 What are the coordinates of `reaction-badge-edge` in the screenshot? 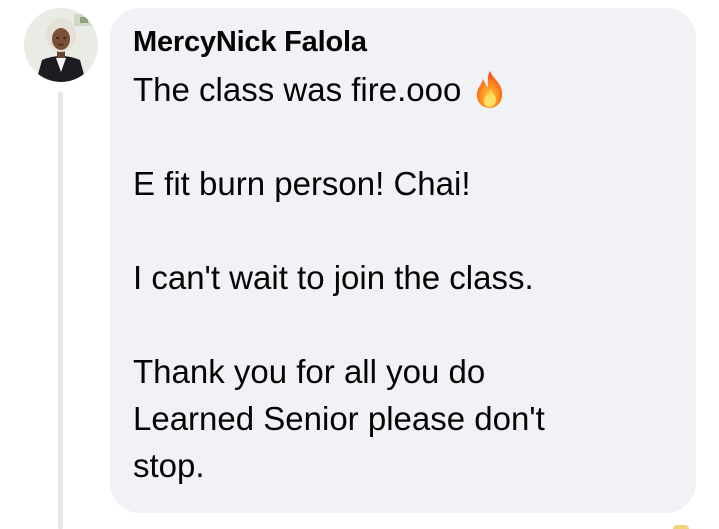 It's located at (681, 527).